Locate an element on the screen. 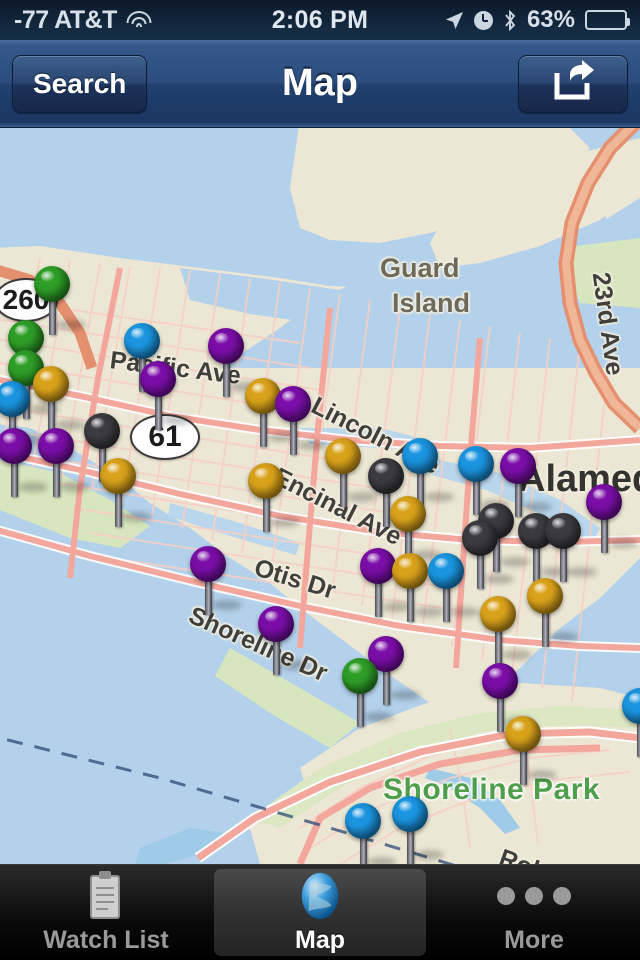 The height and width of the screenshot is (960, 640). share-button is located at coordinates (573, 83).